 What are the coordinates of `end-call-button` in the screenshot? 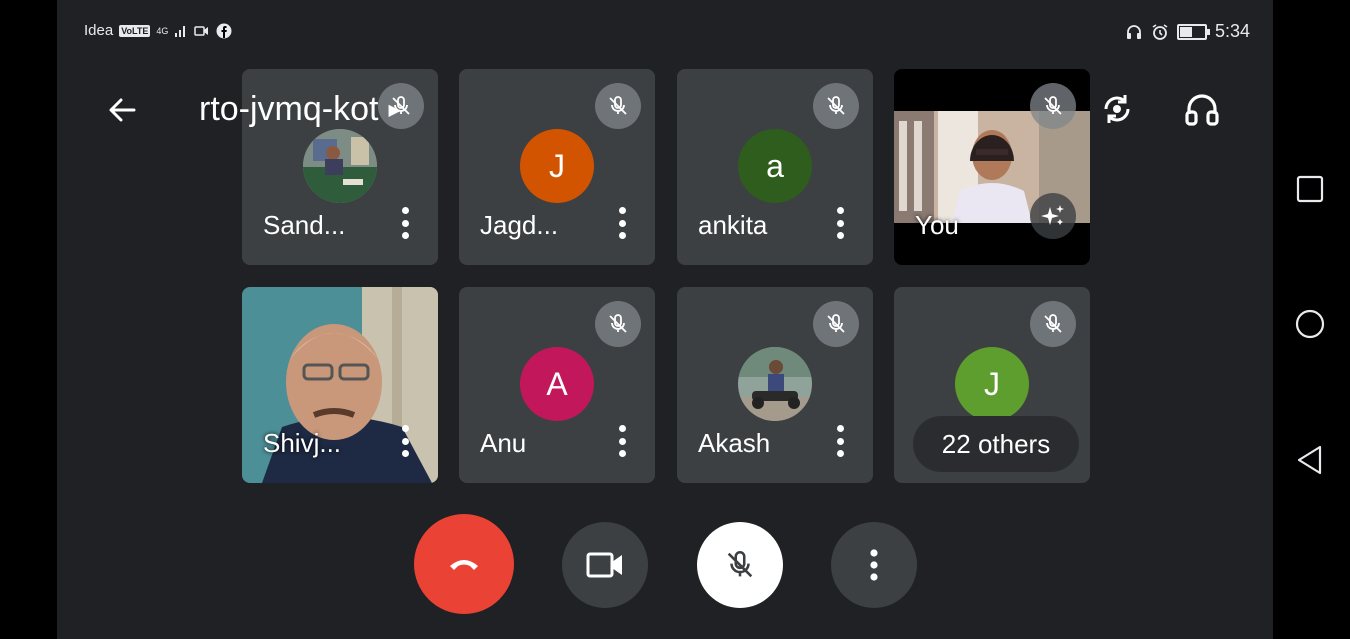 It's located at (464, 564).